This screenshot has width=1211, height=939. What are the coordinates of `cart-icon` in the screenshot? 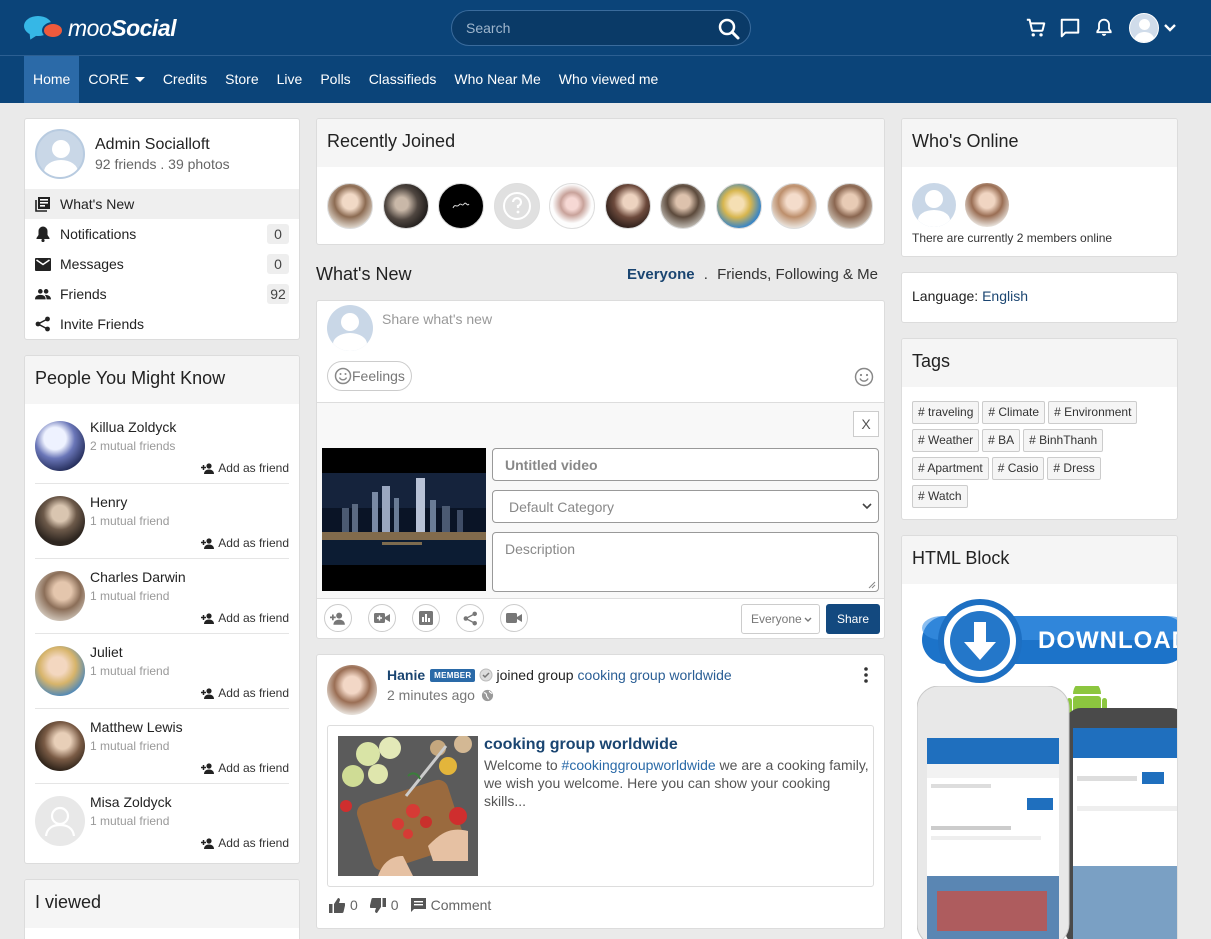 It's located at (1036, 28).